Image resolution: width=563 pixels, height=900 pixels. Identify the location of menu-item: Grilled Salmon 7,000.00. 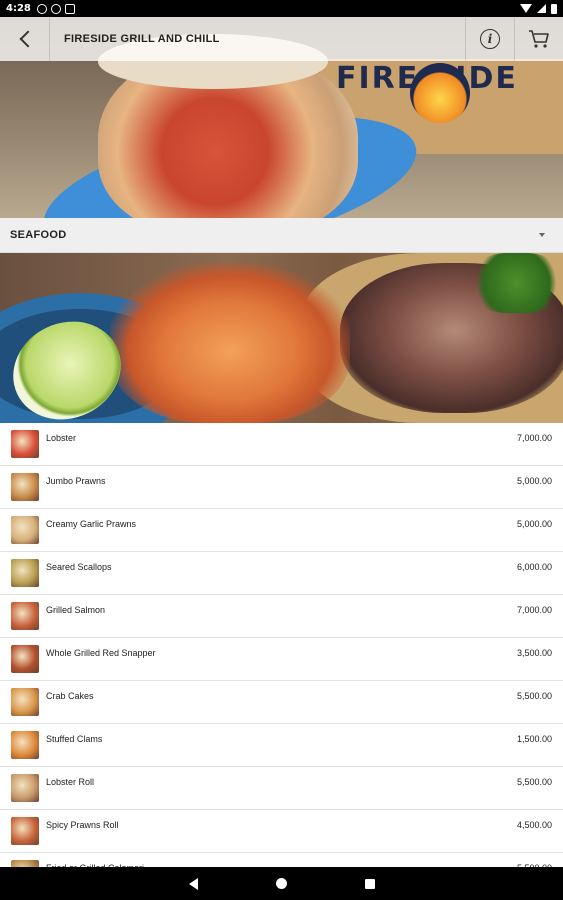
(281, 616).